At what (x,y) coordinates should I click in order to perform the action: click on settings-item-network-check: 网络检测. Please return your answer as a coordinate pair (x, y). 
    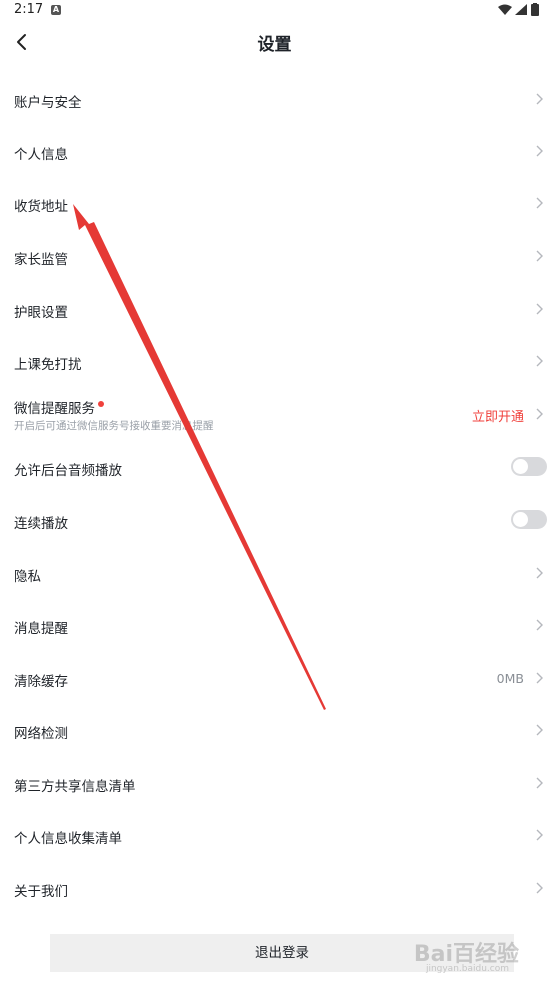
    Looking at the image, I should click on (274, 730).